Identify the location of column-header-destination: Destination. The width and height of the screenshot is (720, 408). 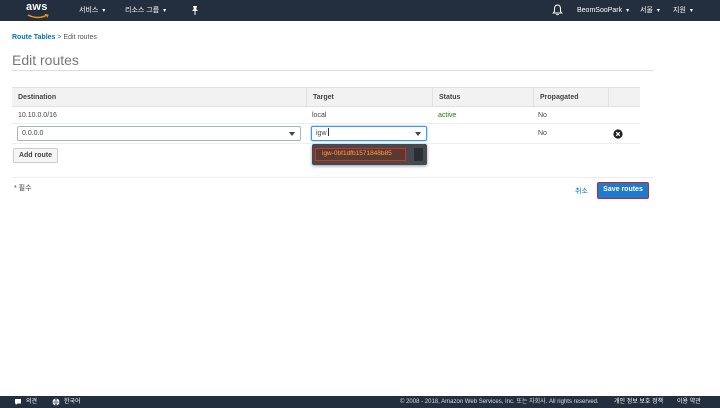
(37, 97).